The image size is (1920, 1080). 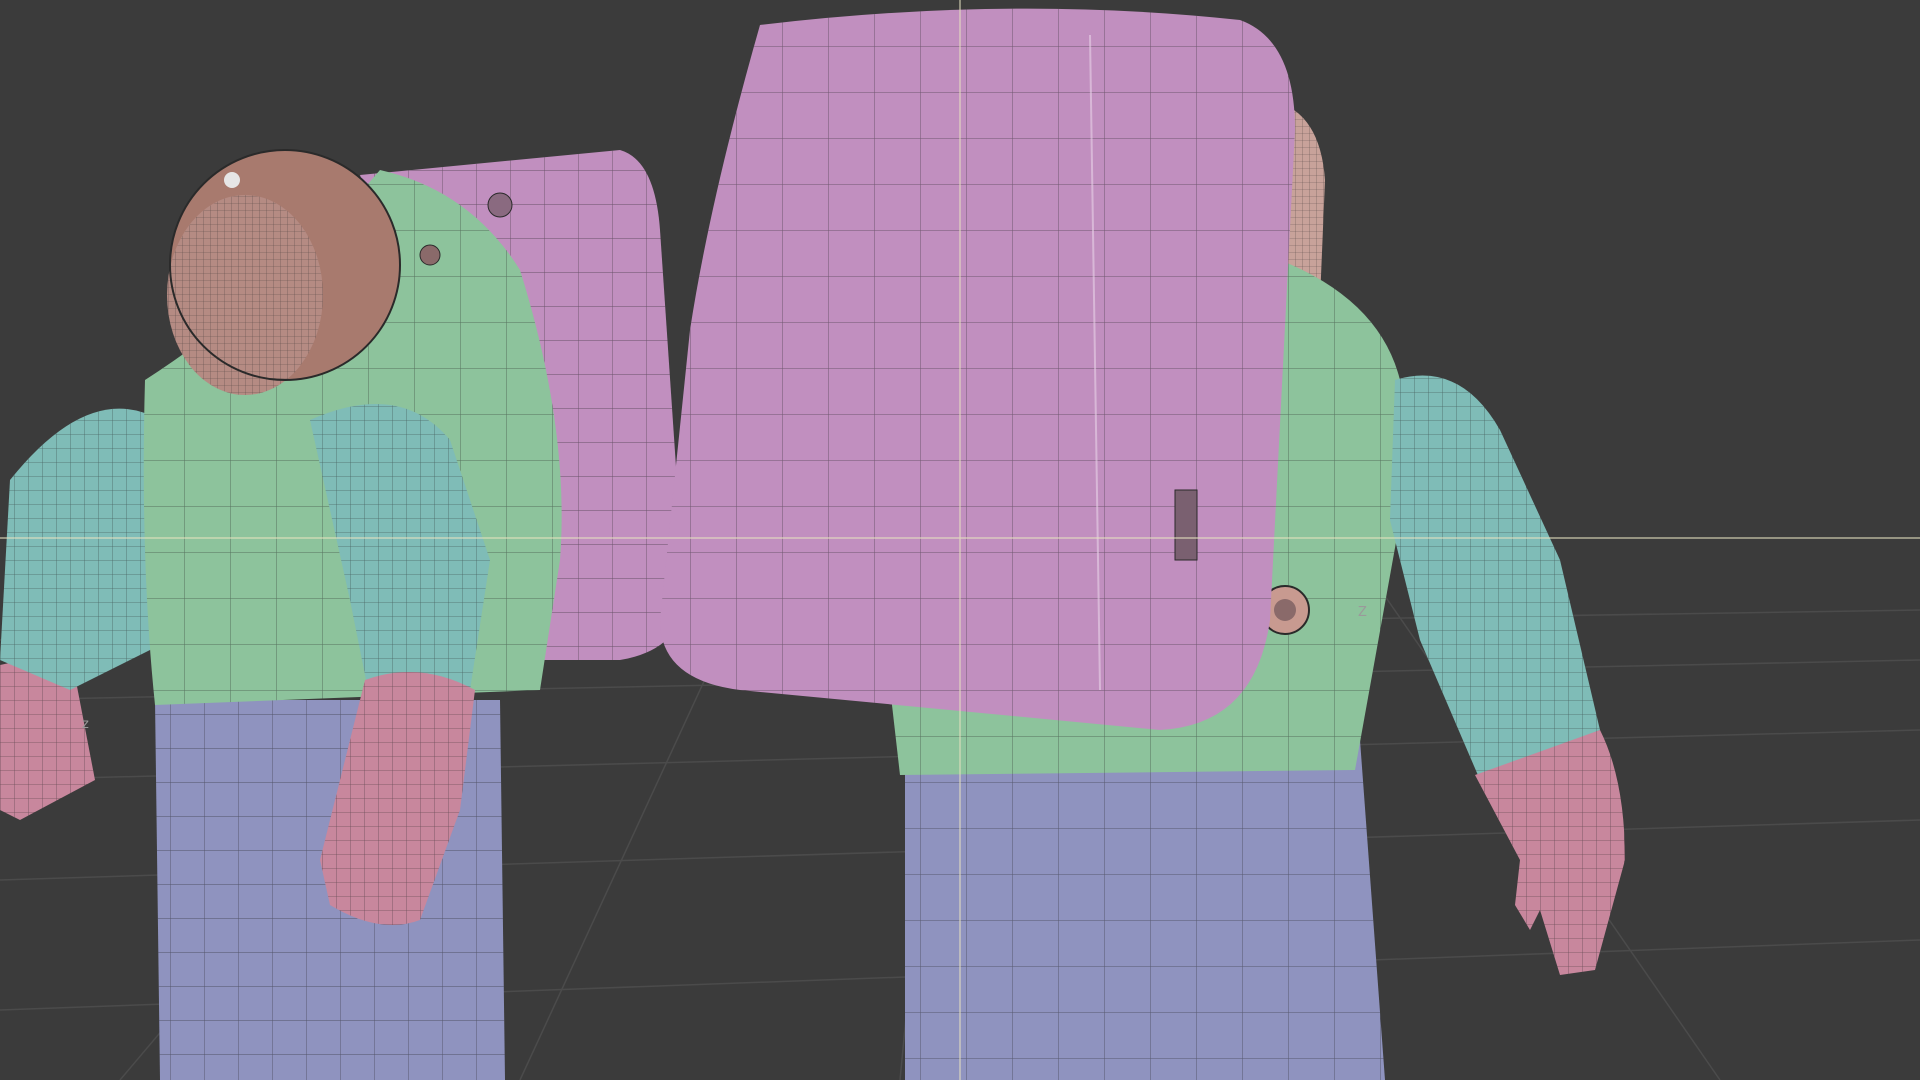 I want to click on right-legs, so click(x=1145, y=910).